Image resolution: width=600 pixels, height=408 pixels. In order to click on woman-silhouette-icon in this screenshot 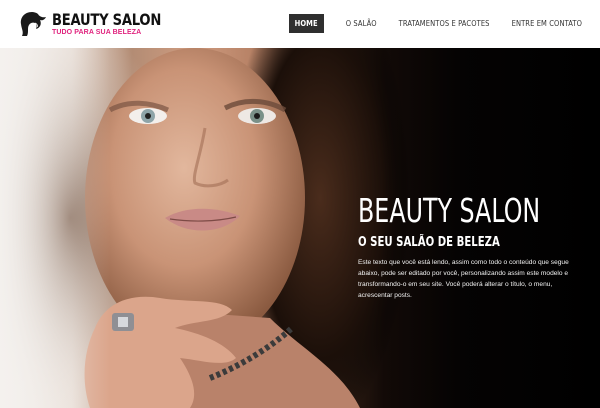, I will do `click(33, 24)`.